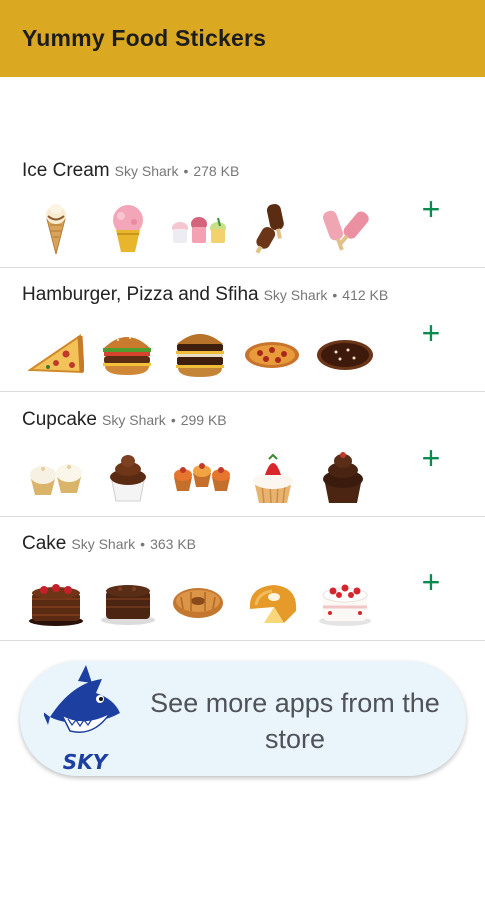 Image resolution: width=485 pixels, height=900 pixels. Describe the element at coordinates (144, 38) in the screenshot. I see `app-title: Yummy Food Stickers` at that location.